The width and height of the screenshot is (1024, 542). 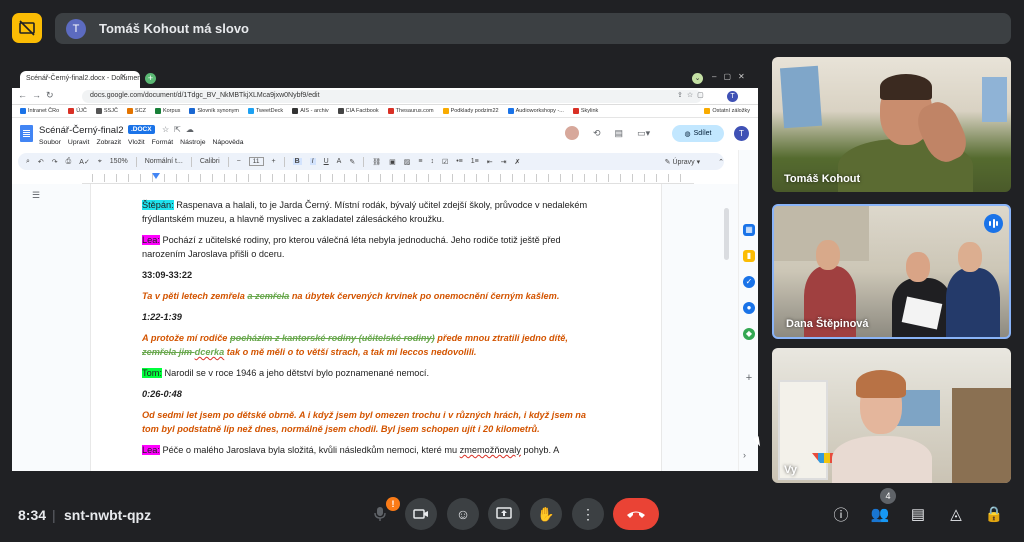 What do you see at coordinates (77, 111) in the screenshot?
I see `bookmark-item: ÚJČ` at bounding box center [77, 111].